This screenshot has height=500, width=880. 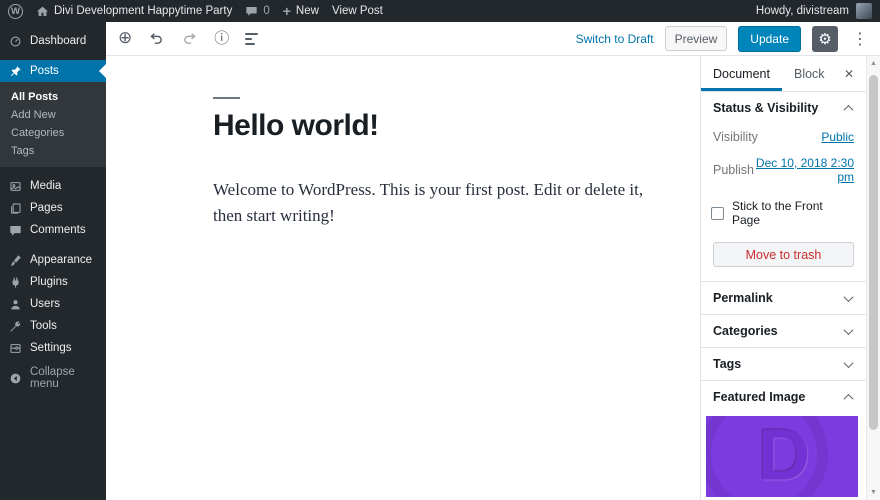 I want to click on undo-button, so click(x=156, y=38).